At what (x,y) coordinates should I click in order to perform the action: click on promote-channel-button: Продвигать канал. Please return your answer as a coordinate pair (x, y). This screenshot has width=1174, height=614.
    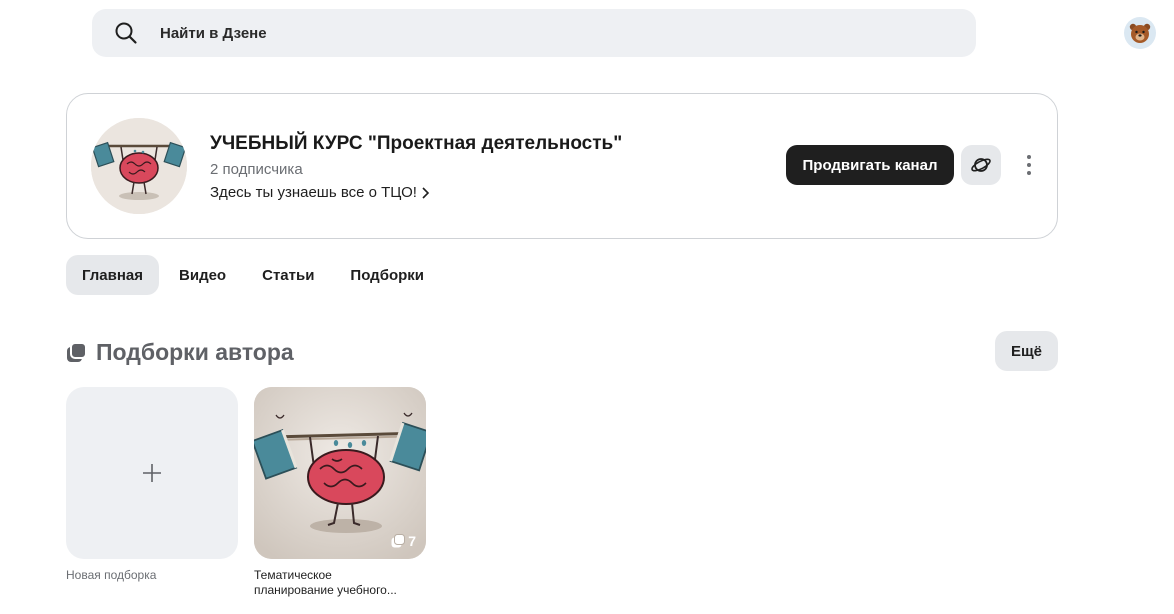
    Looking at the image, I should click on (870, 165).